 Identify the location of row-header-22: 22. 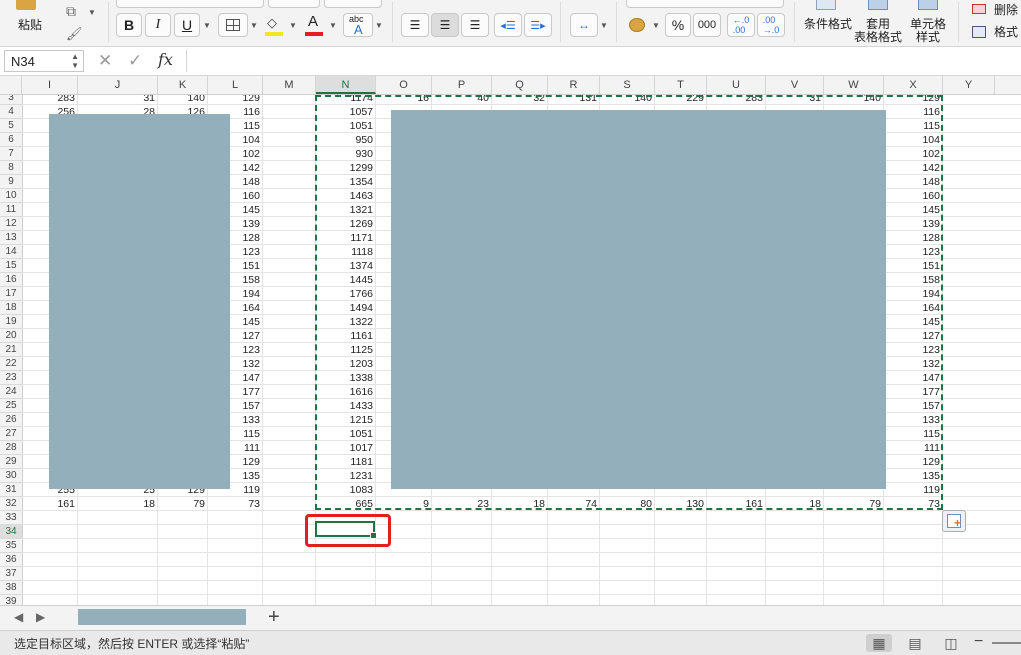
(11, 364).